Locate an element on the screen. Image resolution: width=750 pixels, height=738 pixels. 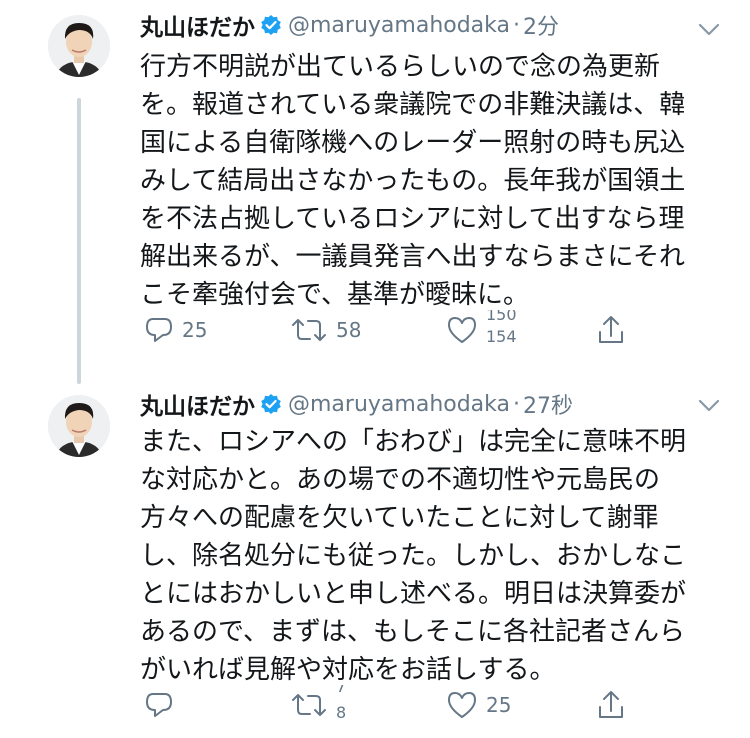
tweet-text-line: を不法占拠しているロシアに対して出すなら理 is located at coordinates (412, 219).